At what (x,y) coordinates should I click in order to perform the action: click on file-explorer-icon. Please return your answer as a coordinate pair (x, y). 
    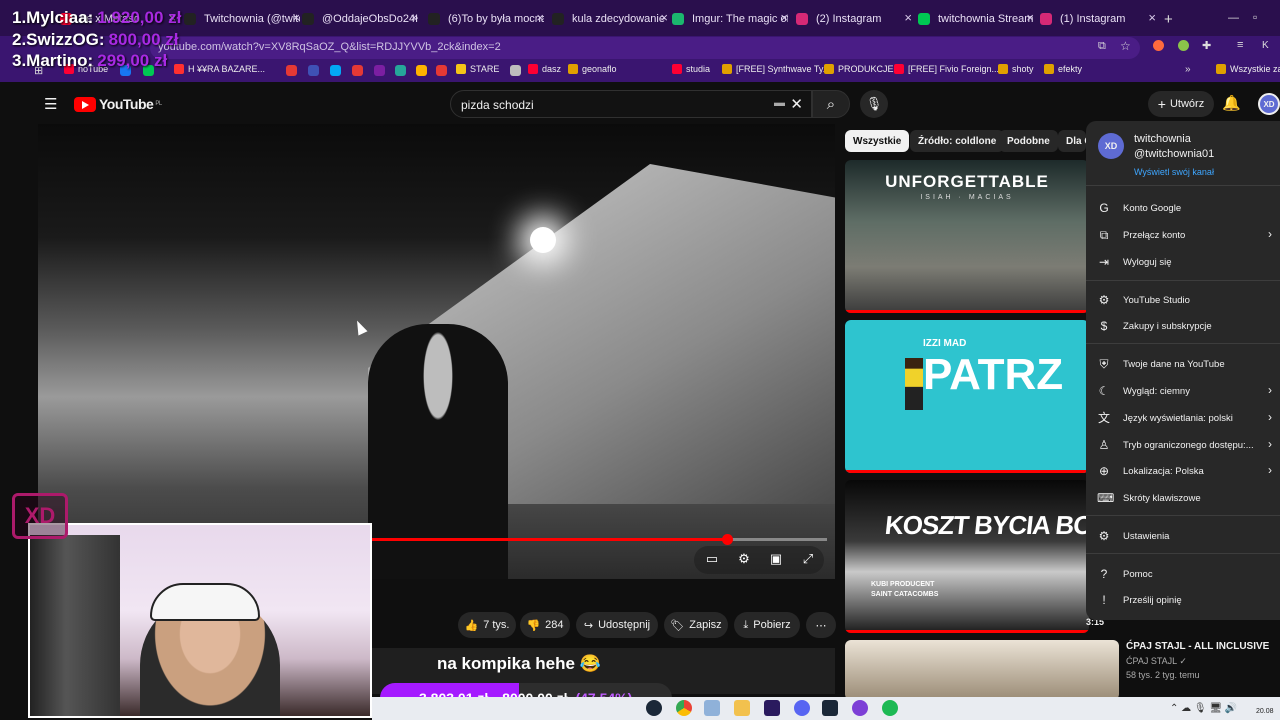
    Looking at the image, I should click on (742, 708).